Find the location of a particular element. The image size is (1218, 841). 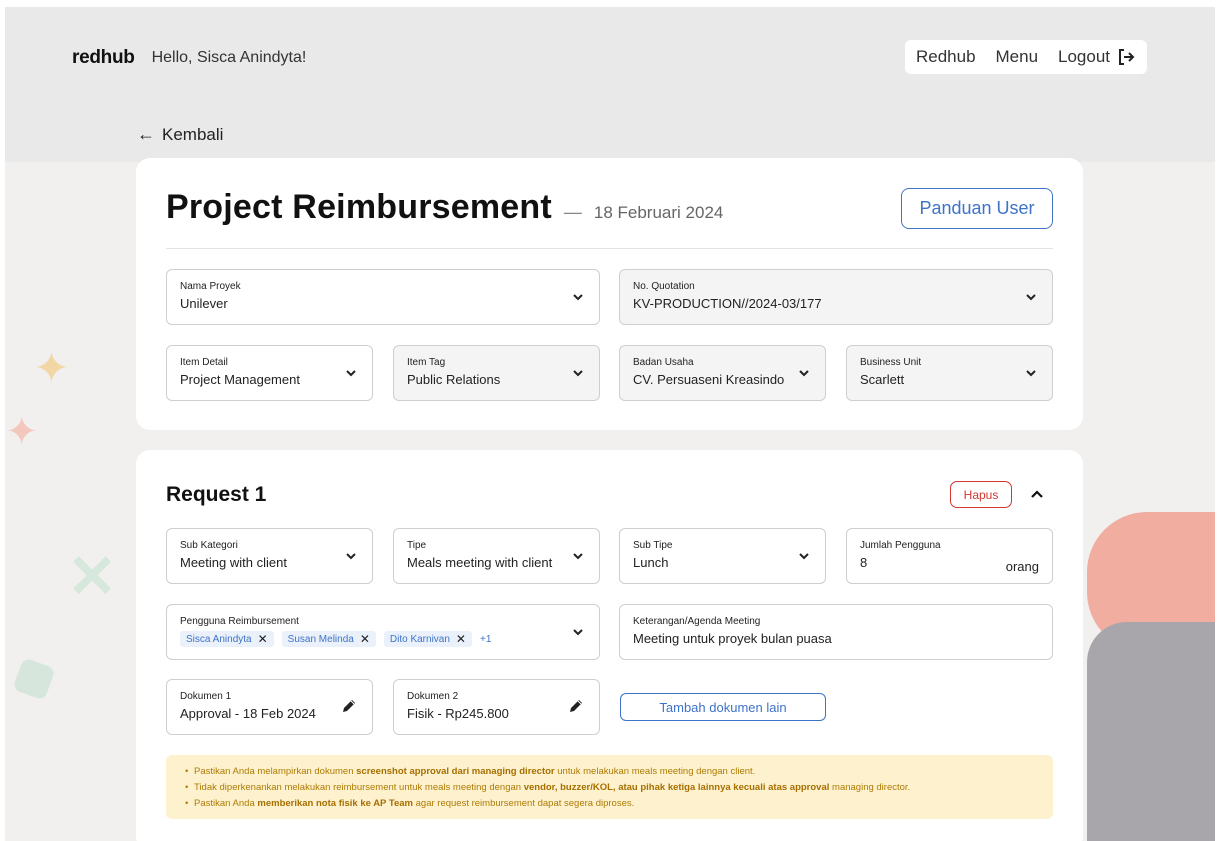

document-1-field: Dokumen 1 Approval - 18 Feb 2024 is located at coordinates (269, 707).